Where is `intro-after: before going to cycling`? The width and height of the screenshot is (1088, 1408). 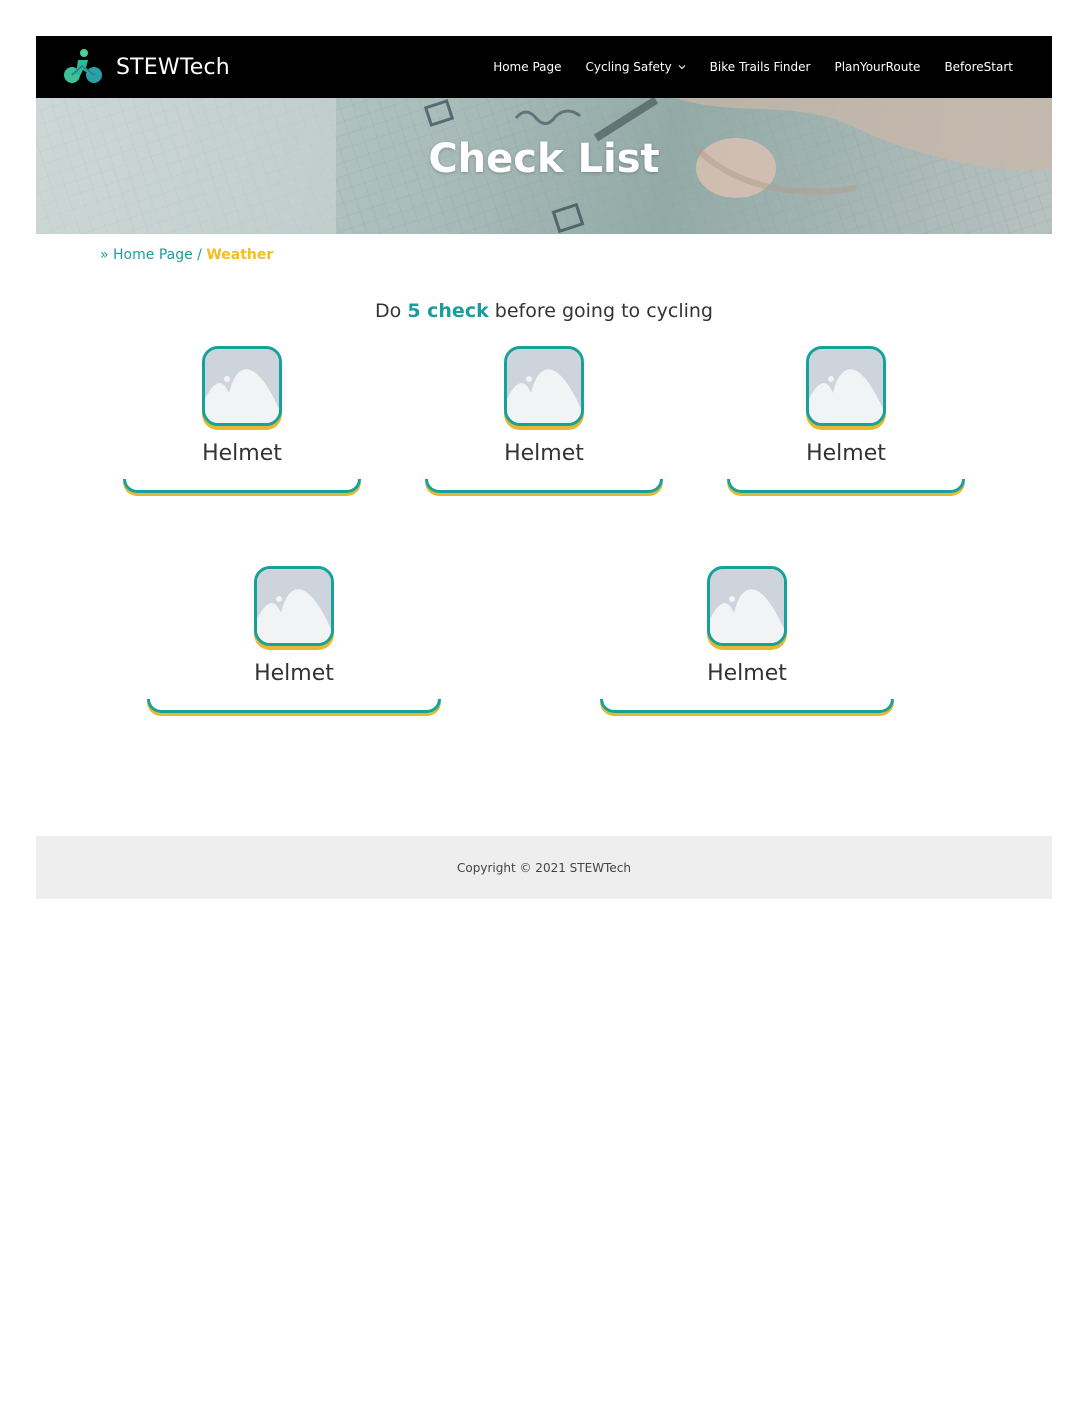
intro-after: before going to cycling is located at coordinates (603, 311).